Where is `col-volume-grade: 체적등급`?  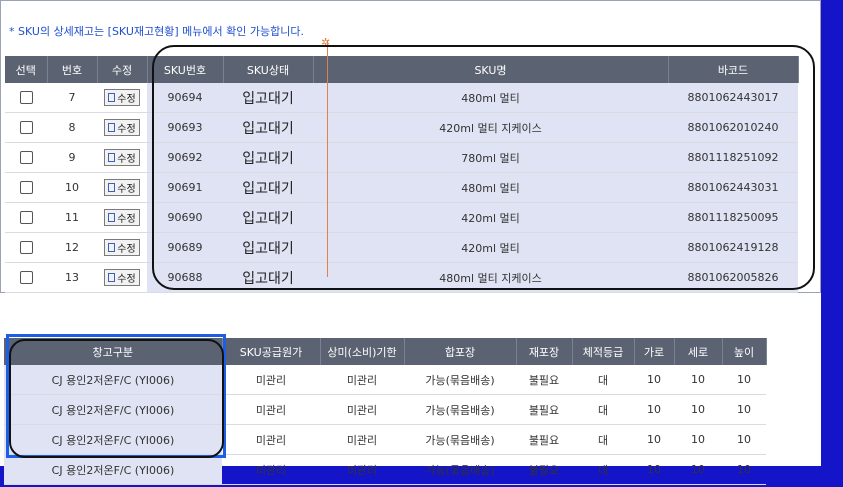 col-volume-grade: 체적등급 is located at coordinates (603, 351).